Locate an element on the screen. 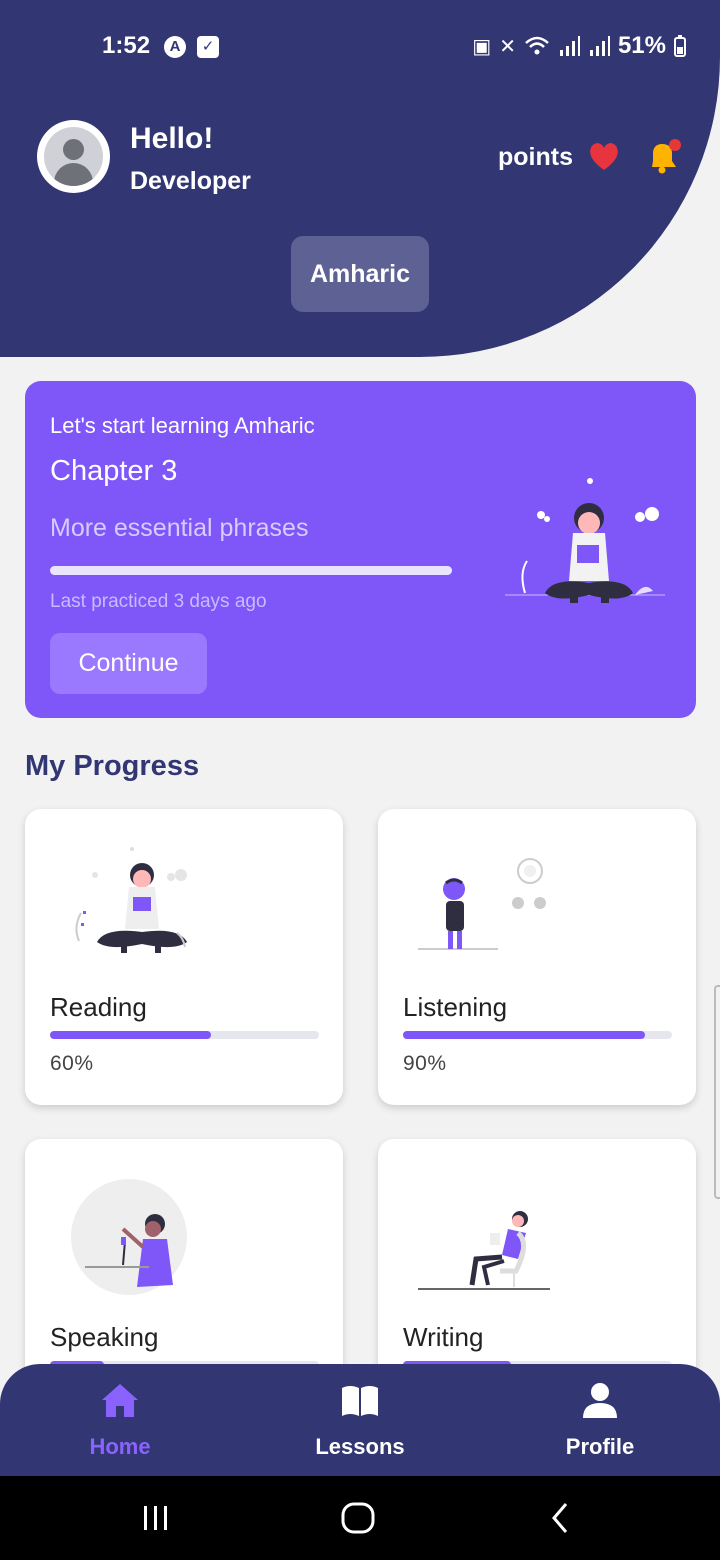  check-square-icon: ✓ is located at coordinates (208, 47).